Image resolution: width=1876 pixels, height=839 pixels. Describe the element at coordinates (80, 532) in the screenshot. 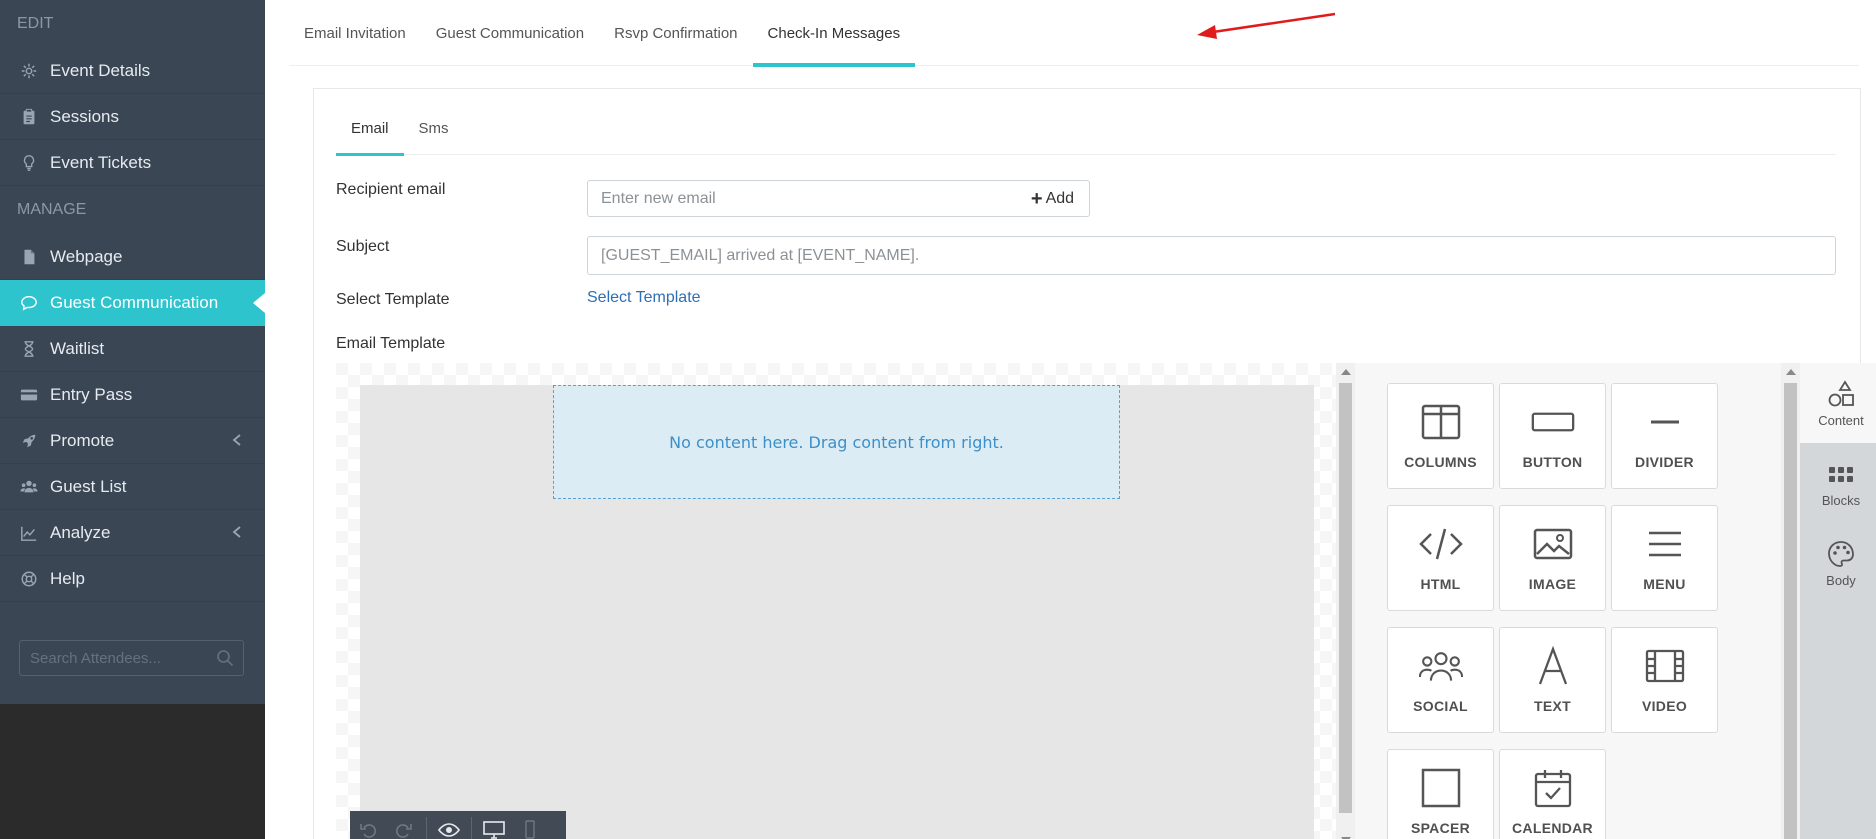

I see `sidebar-item-label: Analyze` at that location.